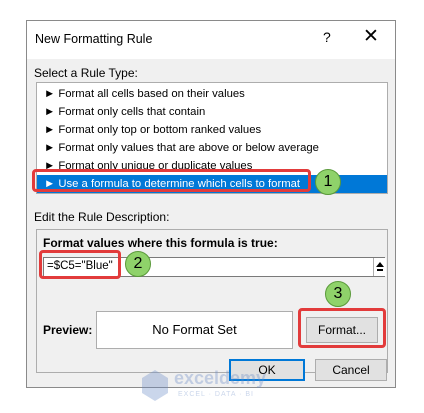 This screenshot has height=413, width=424. Describe the element at coordinates (328, 182) in the screenshot. I see `step-1-badge: 1` at that location.